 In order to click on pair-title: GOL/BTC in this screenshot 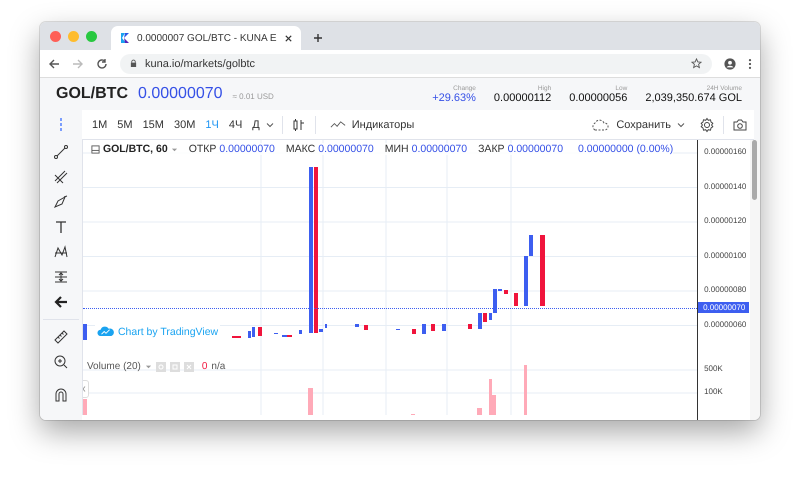, I will do `click(92, 94)`.